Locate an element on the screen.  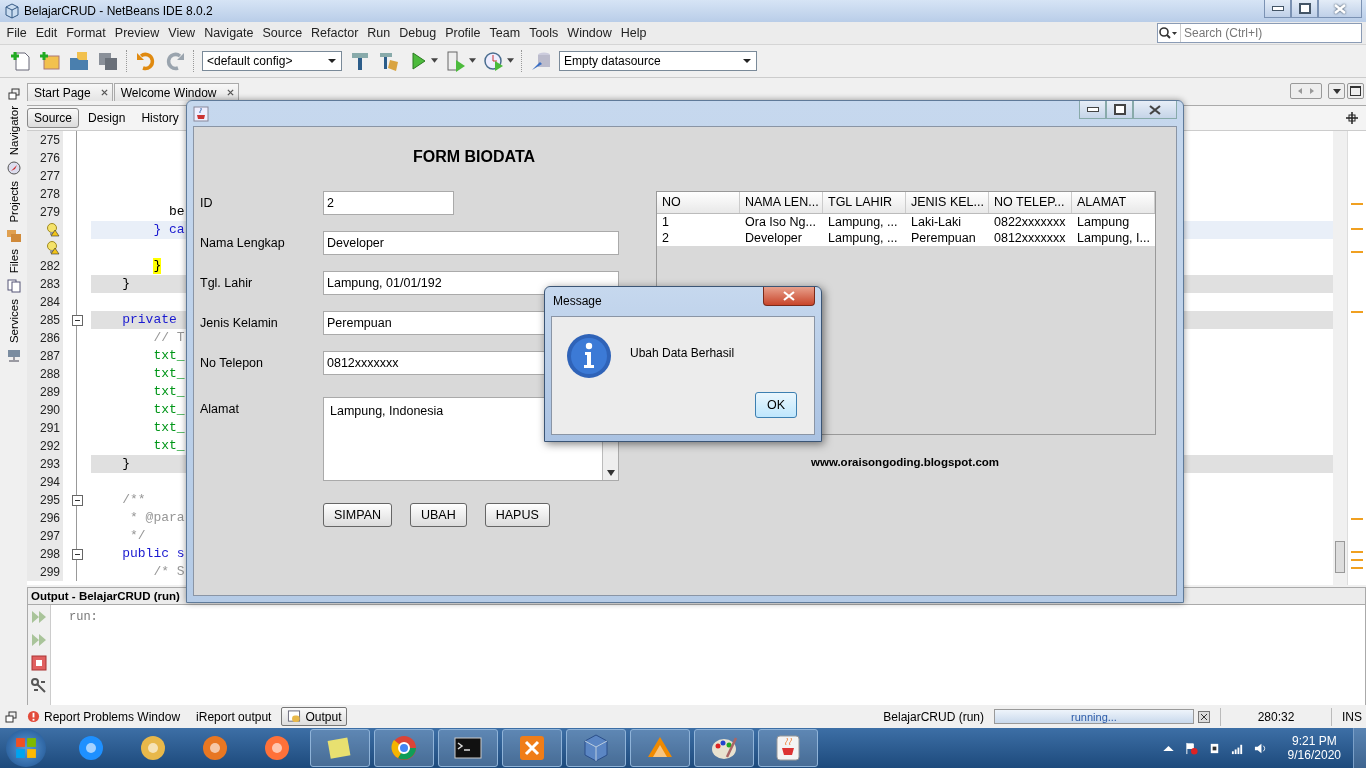
menu-item: Format is located at coordinates (86, 32).